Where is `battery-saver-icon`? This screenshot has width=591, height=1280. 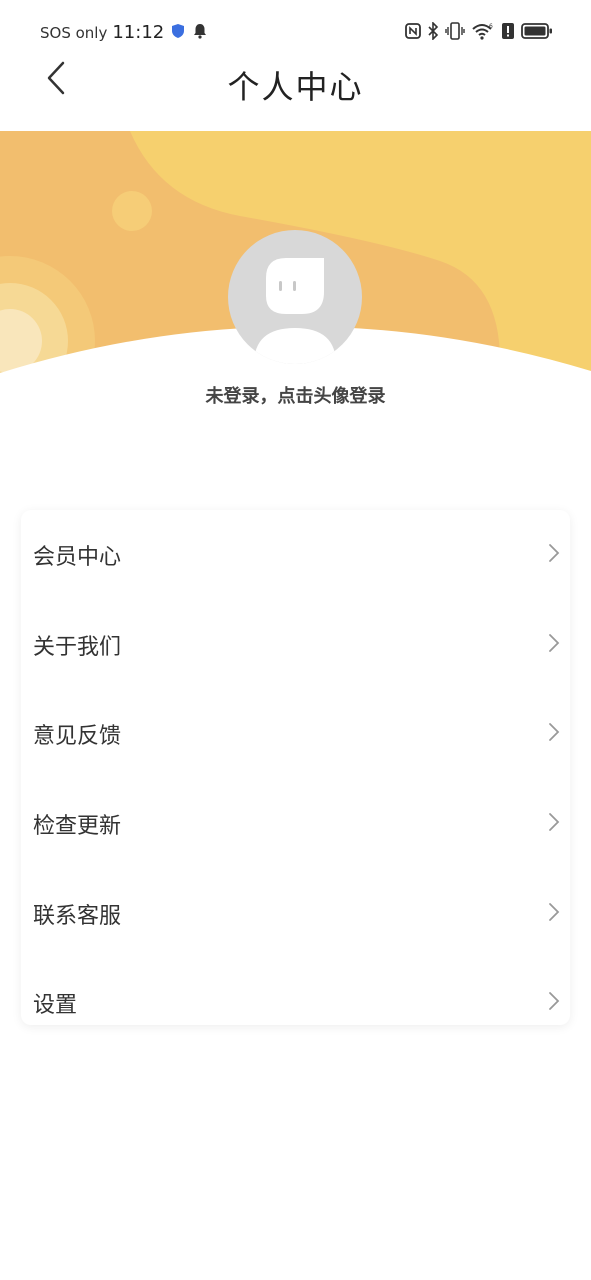 battery-saver-icon is located at coordinates (508, 33).